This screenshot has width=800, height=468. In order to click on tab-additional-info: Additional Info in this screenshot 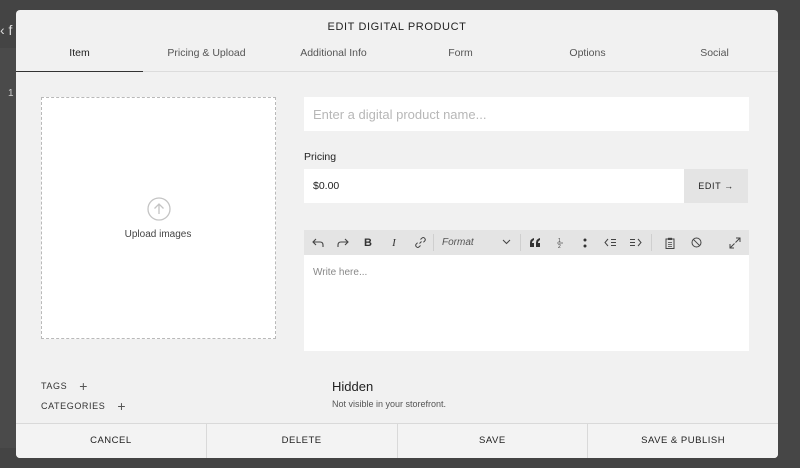, I will do `click(333, 57)`.